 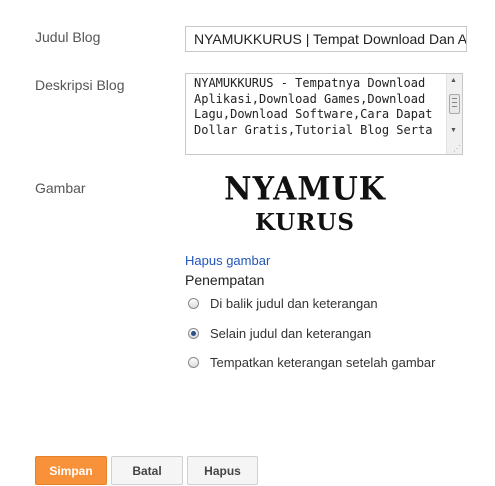 I want to click on save-button: Simpan, so click(x=71, y=470).